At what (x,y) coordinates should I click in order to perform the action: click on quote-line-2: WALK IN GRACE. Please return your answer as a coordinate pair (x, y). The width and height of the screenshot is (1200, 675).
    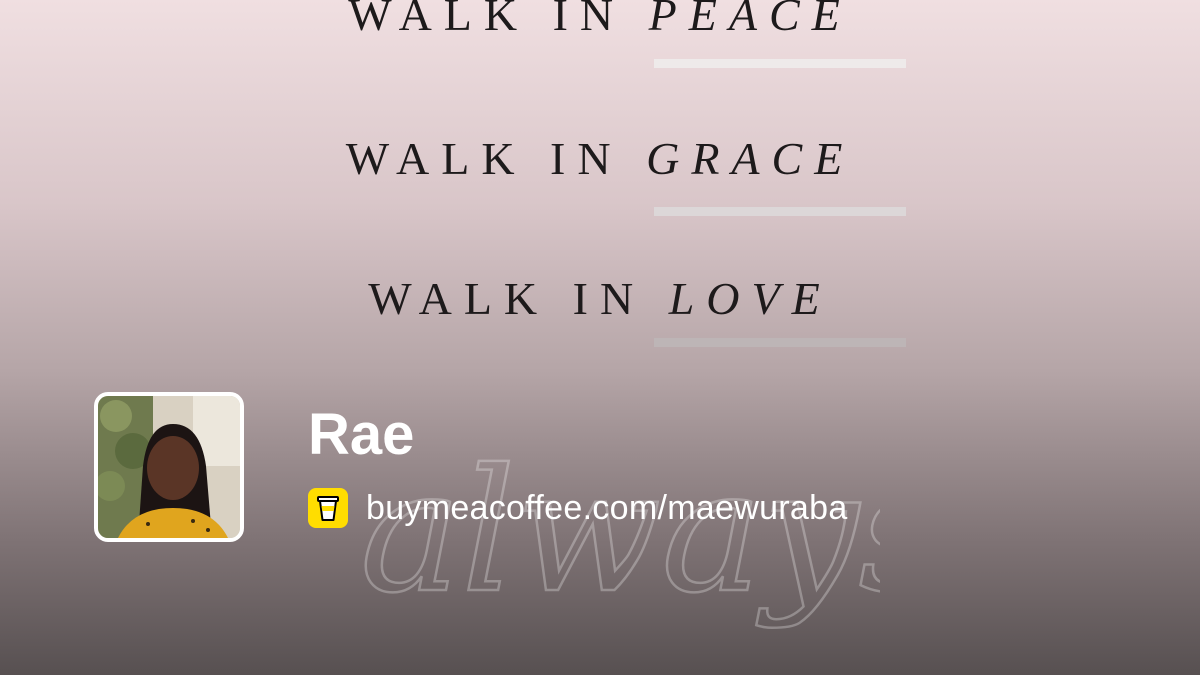
    Looking at the image, I should click on (600, 158).